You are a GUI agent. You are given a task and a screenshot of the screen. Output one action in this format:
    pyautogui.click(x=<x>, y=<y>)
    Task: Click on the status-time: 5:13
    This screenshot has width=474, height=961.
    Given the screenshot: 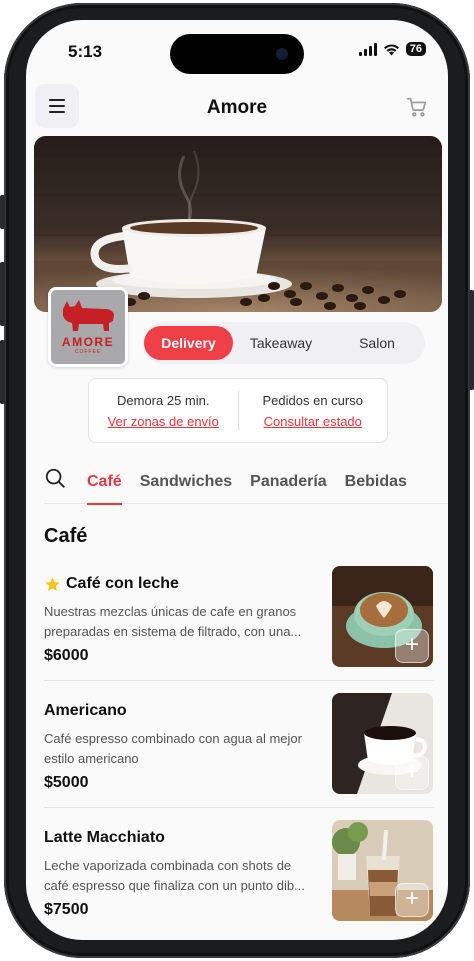 What is the action you would take?
    pyautogui.click(x=85, y=51)
    